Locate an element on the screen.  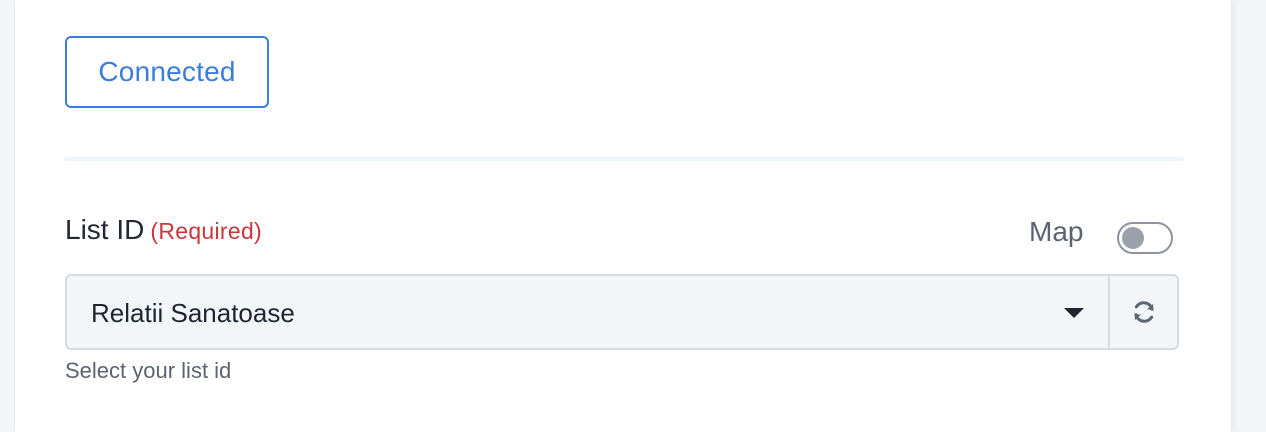
refresh-icon is located at coordinates (1143, 312).